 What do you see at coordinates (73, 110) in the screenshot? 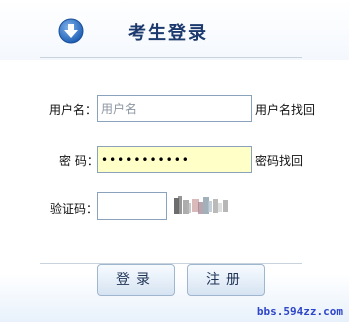
I see `username-label: 用户名：` at bounding box center [73, 110].